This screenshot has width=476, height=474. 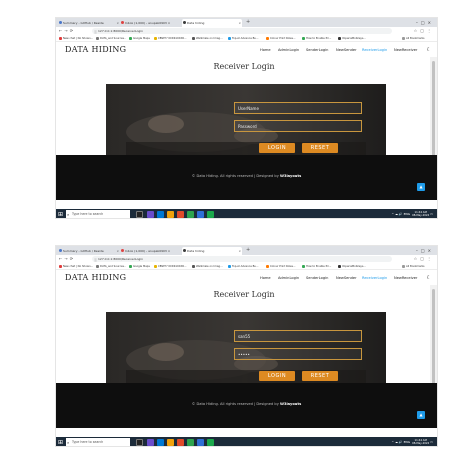 I want to click on tab-title: Inbox (1,000) - anupak0903 ×, so click(x=148, y=23).